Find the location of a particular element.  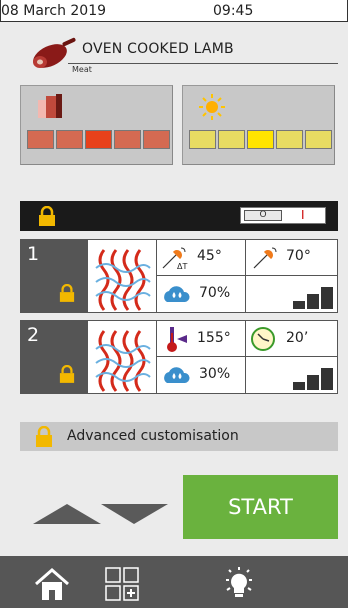

browning-level-bar is located at coordinates (260, 139).